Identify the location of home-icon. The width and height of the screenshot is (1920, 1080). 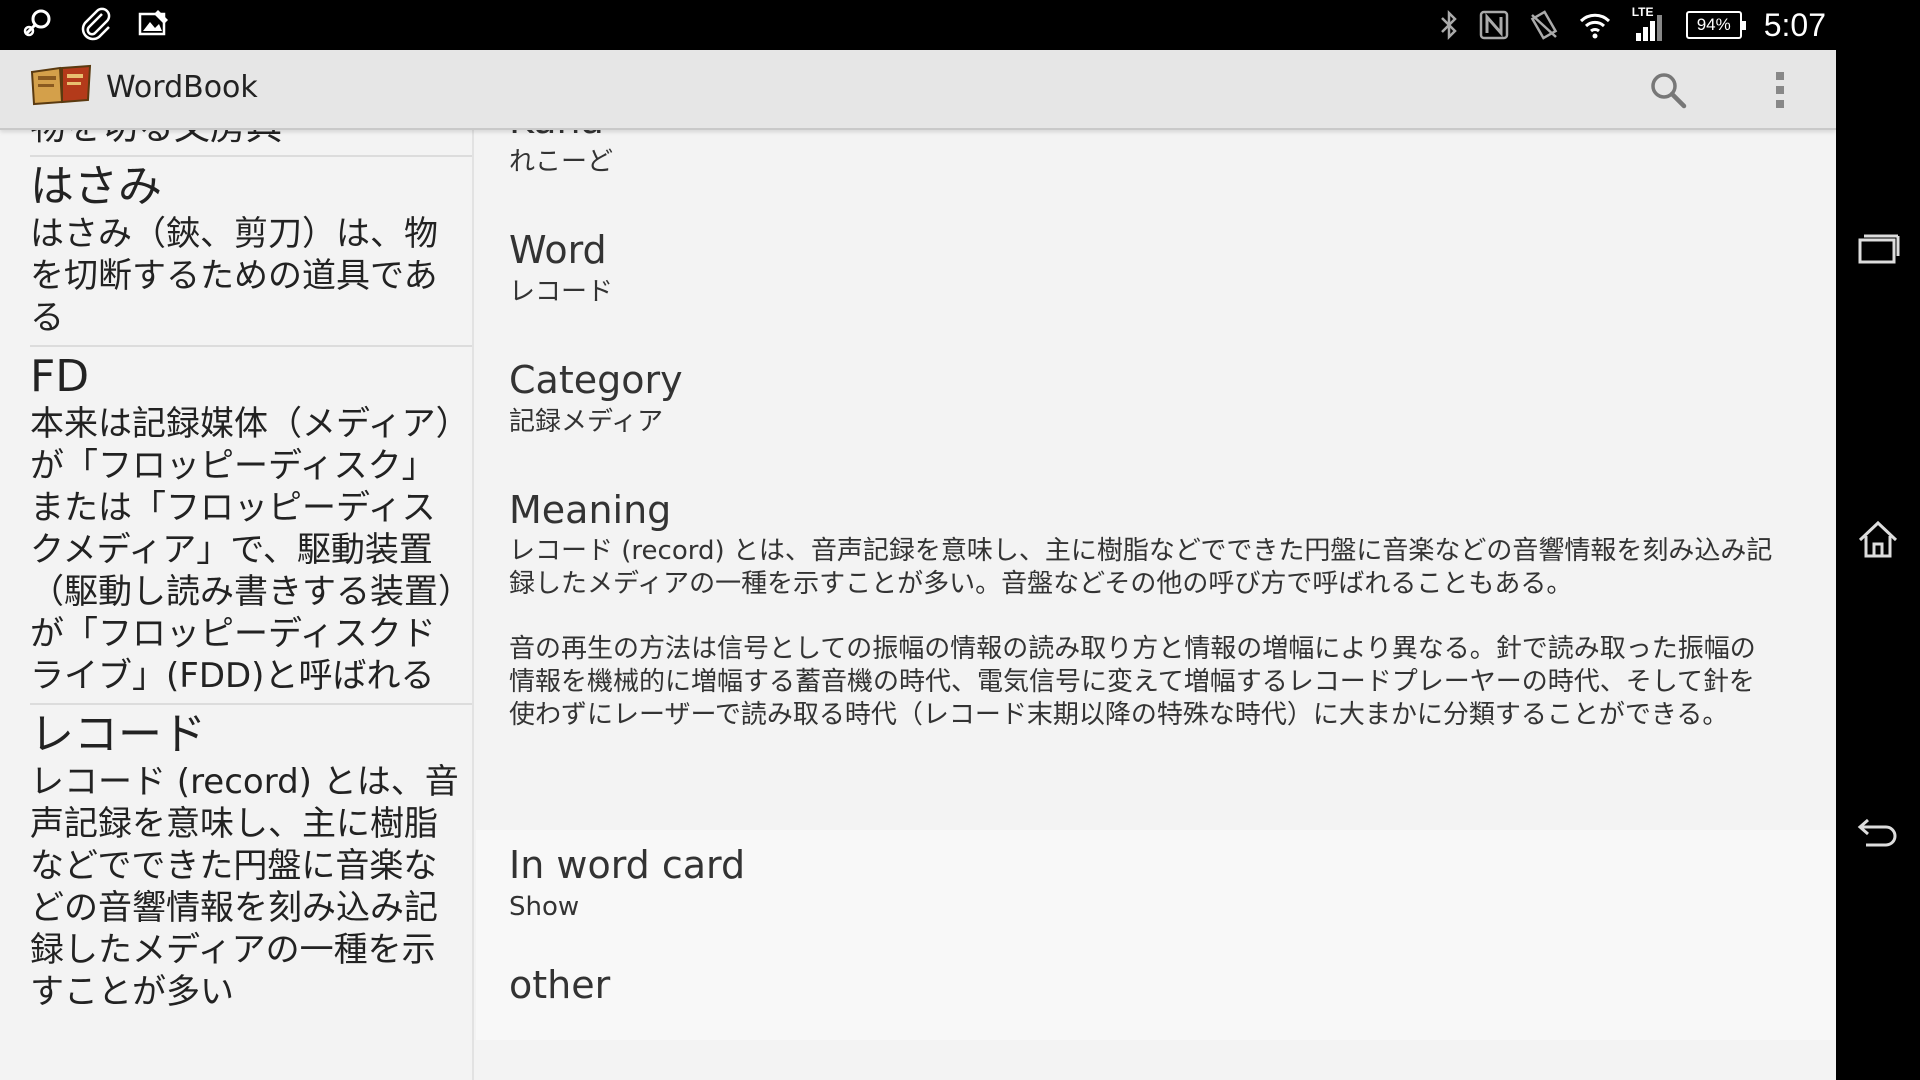
(1878, 540).